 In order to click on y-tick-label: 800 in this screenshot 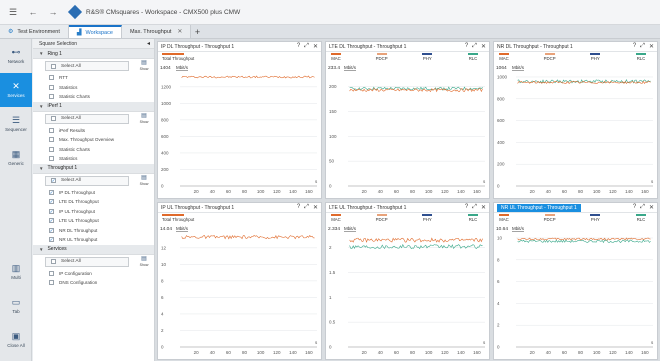, I will do `click(501, 98)`.